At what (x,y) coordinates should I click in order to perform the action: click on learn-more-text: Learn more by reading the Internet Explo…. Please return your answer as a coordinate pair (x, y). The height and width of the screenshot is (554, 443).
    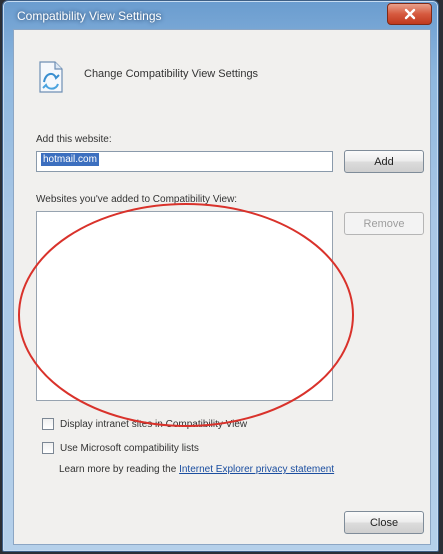
    Looking at the image, I should click on (196, 469).